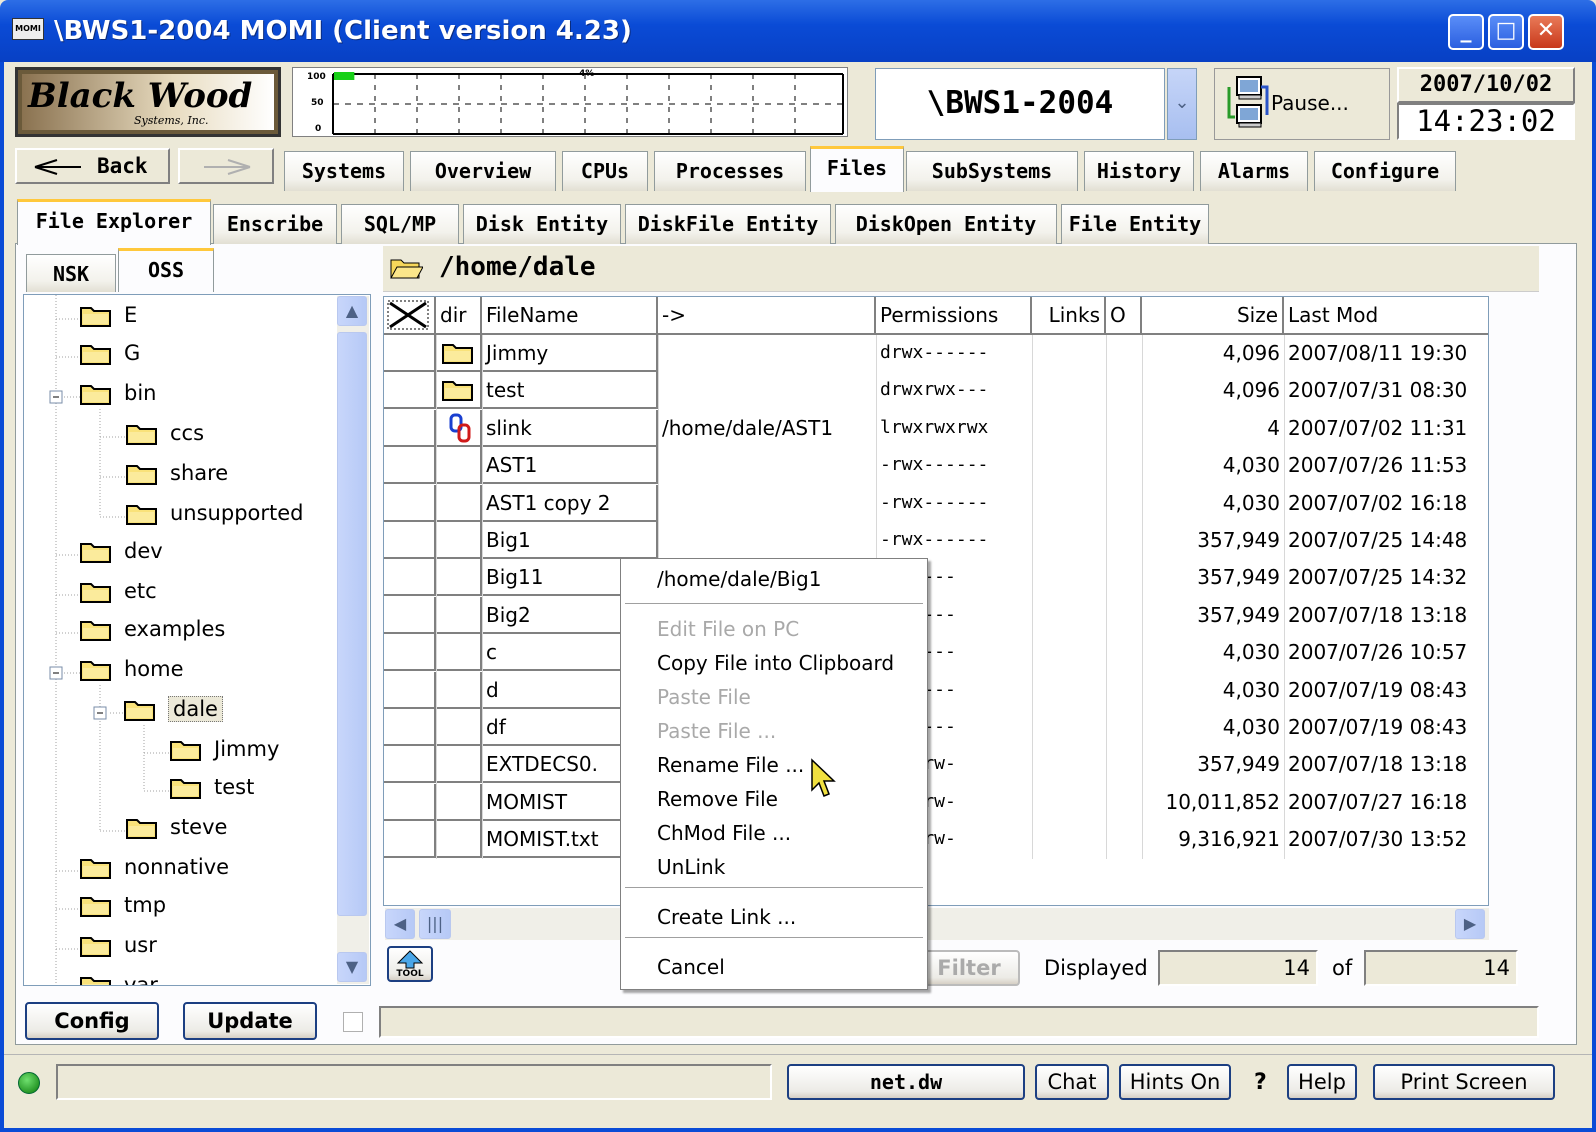 Image resolution: width=1596 pixels, height=1132 pixels. I want to click on row-perm-cell: drwx------, so click(954, 353).